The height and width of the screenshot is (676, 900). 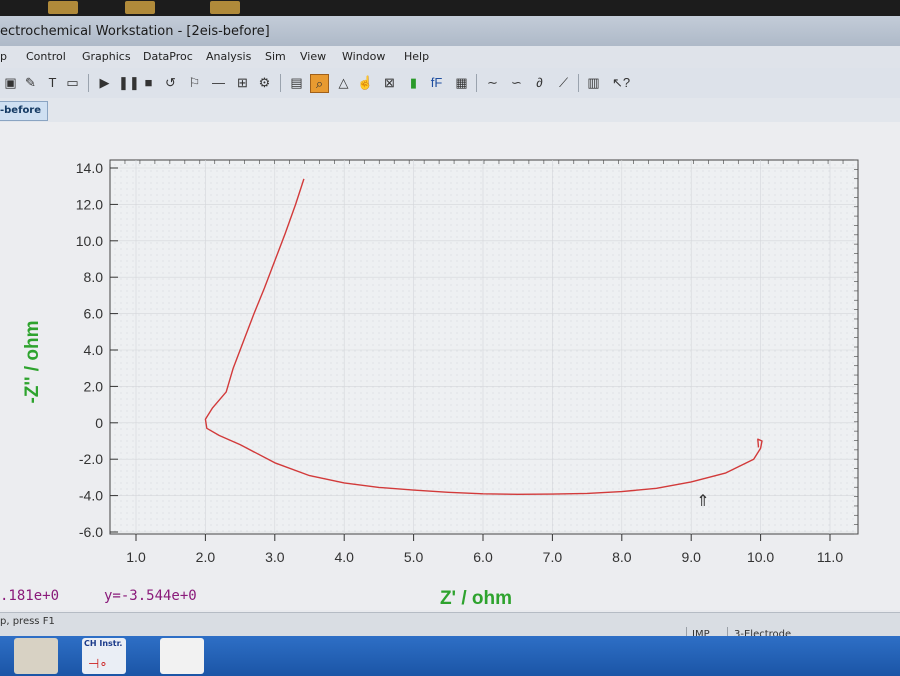 What do you see at coordinates (103, 643) in the screenshot?
I see `taskbar-app-label: CH Instr.` at bounding box center [103, 643].